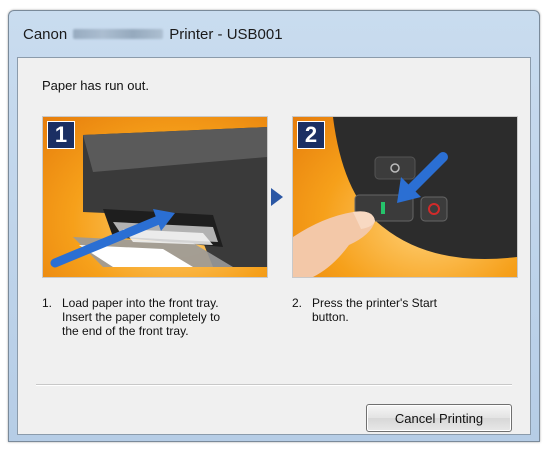  I want to click on press-start-illustration, so click(405, 197).